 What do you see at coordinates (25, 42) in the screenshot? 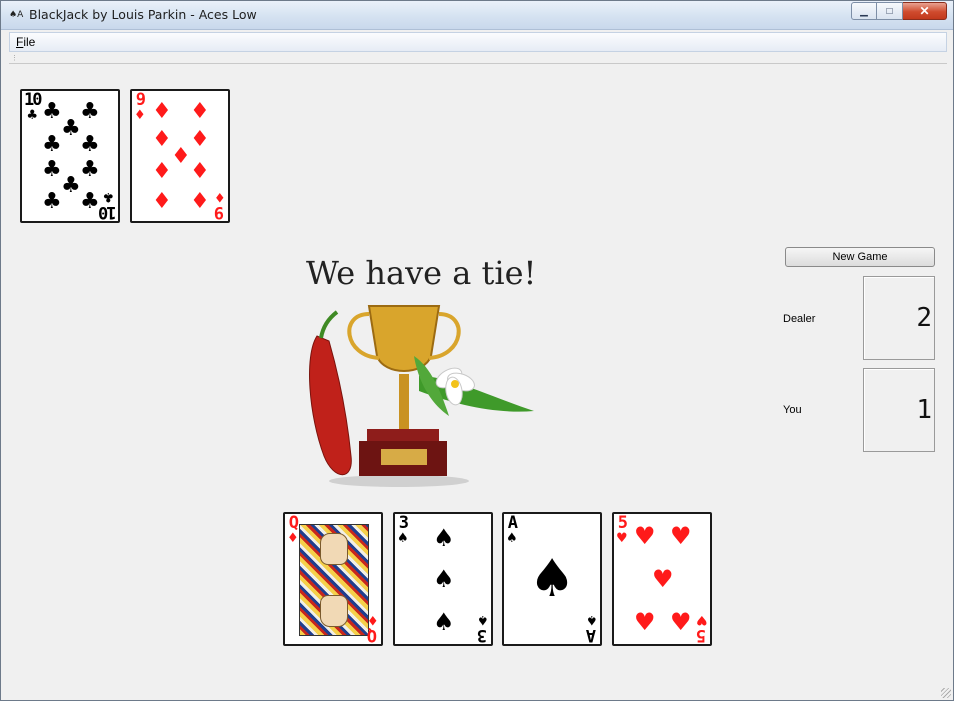
I see `menu-file: File` at bounding box center [25, 42].